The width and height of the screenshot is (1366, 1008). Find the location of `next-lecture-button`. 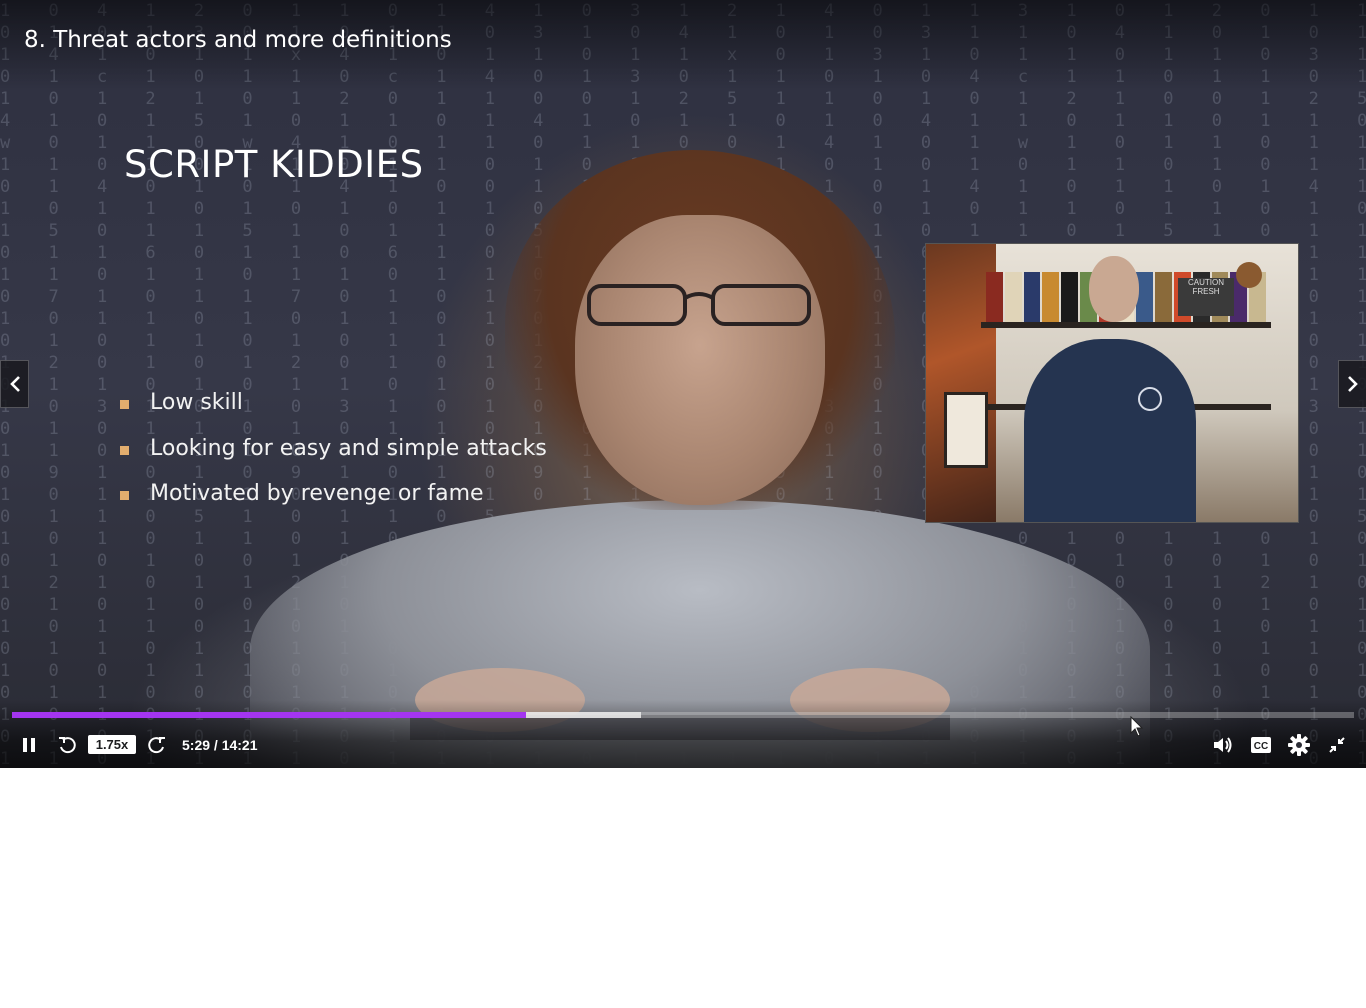

next-lecture-button is located at coordinates (1352, 384).